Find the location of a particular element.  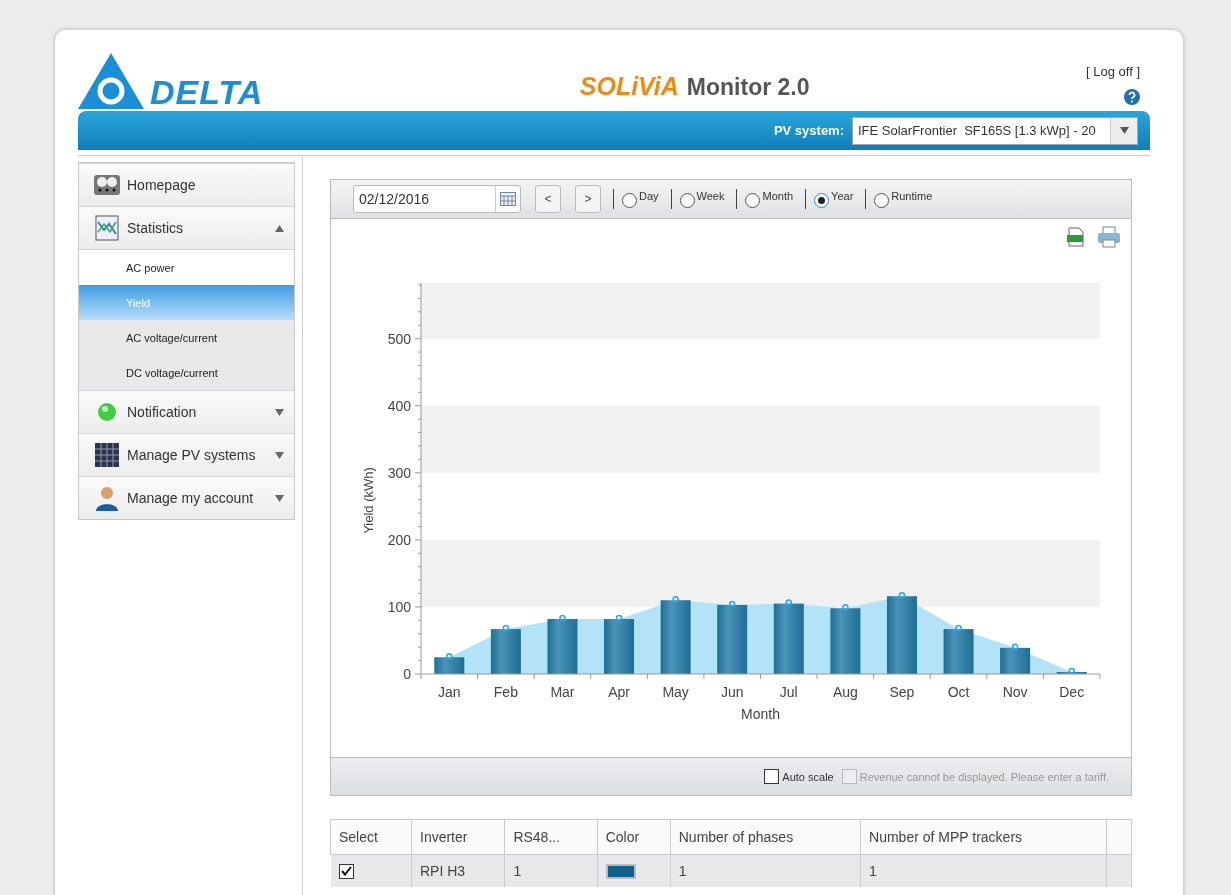

period-radio: Month is located at coordinates (769, 199).